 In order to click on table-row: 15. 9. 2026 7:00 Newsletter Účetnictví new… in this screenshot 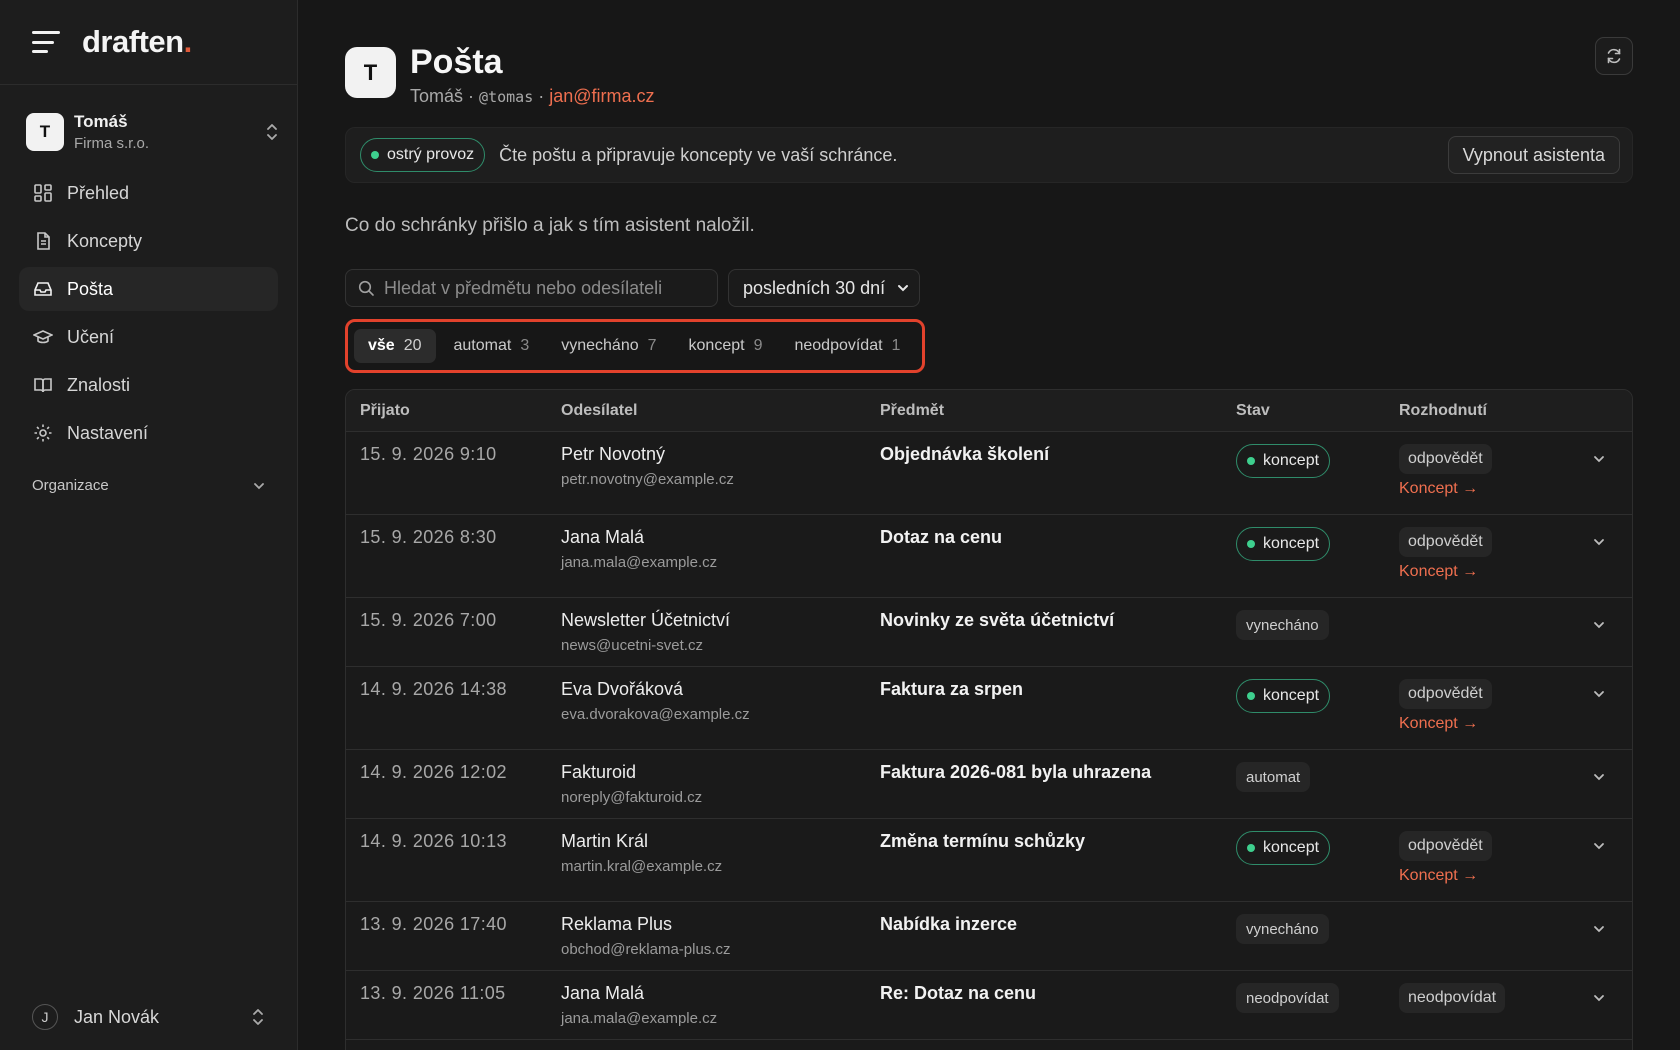, I will do `click(989, 632)`.